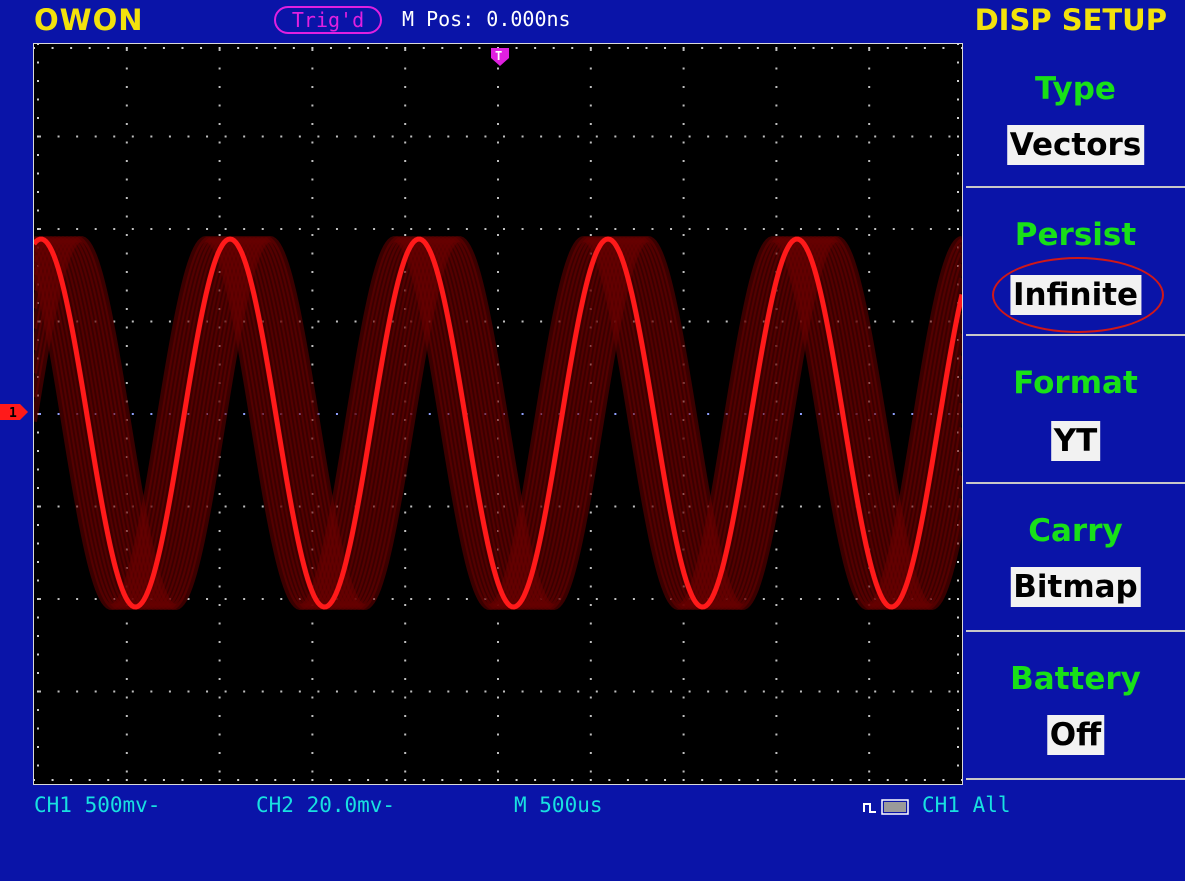  What do you see at coordinates (1075, 263) in the screenshot?
I see `menu-item-persist: Persist Infinite` at bounding box center [1075, 263].